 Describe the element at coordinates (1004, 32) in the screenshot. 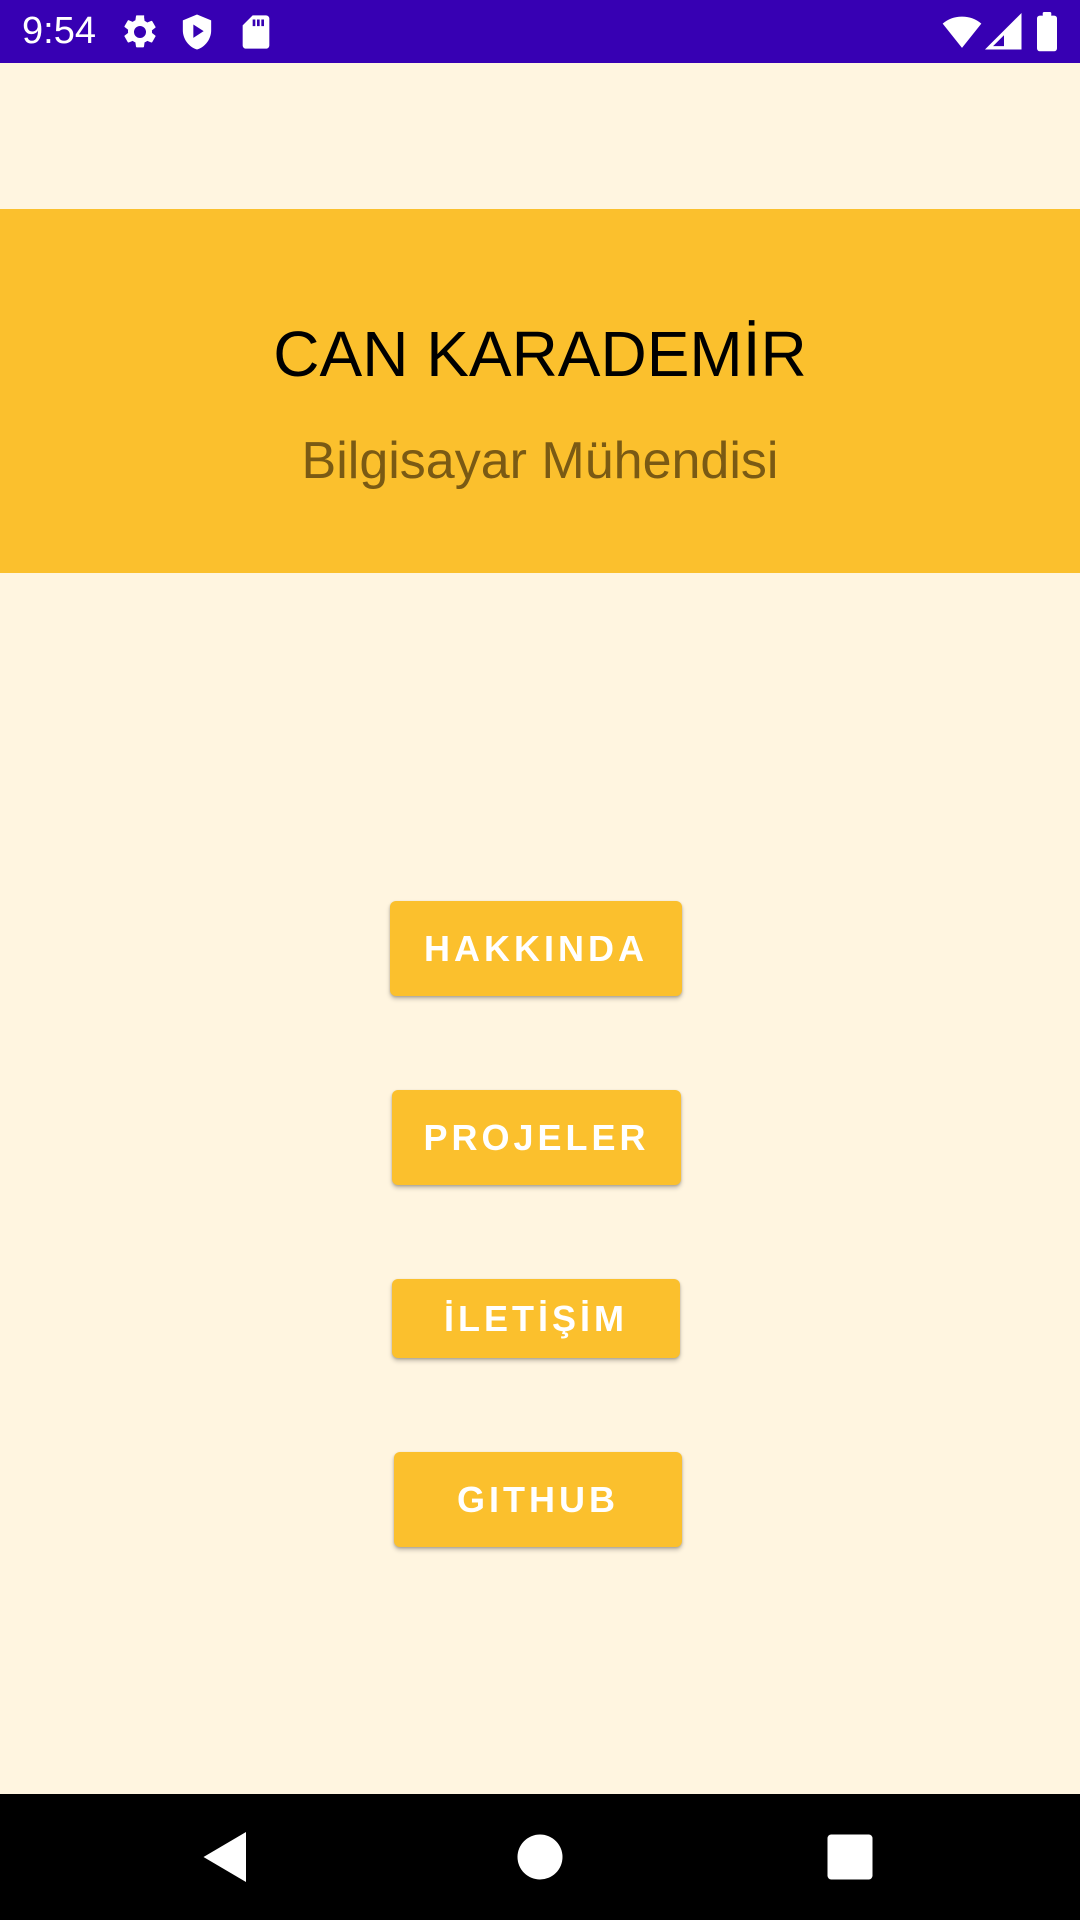

I see `cell-signal-icon` at that location.